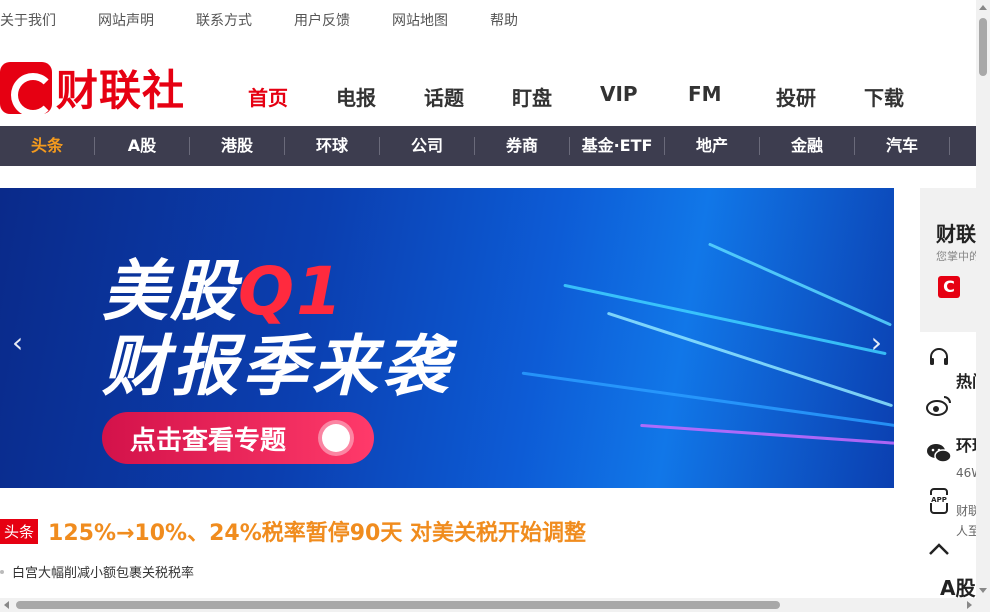 The height and width of the screenshot is (612, 990). I want to click on category-real-estate: 地产, so click(712, 146).